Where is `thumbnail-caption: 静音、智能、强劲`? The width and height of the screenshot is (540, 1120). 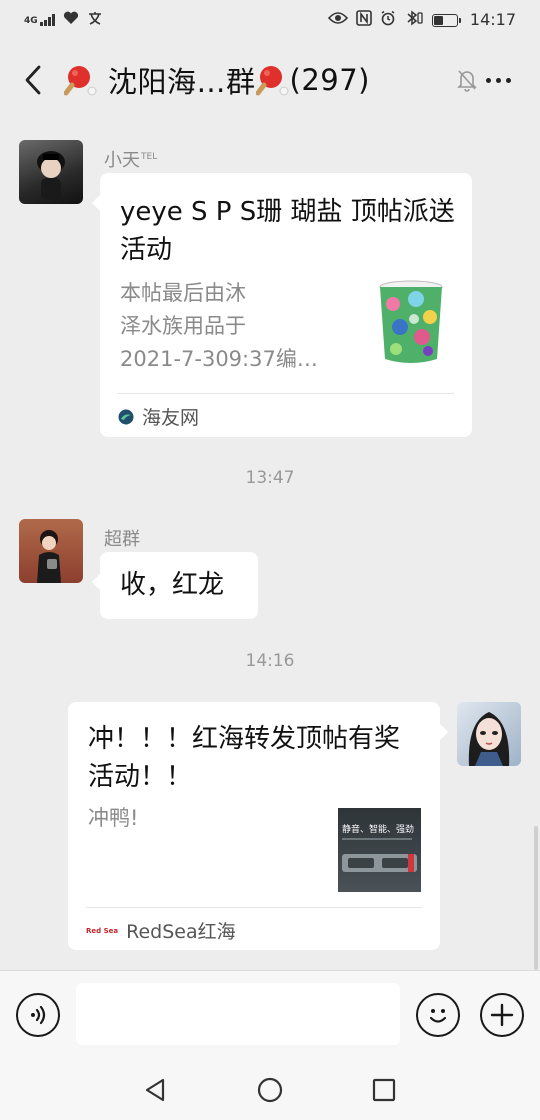
thumbnail-caption: 静音、智能、强劲 is located at coordinates (378, 830).